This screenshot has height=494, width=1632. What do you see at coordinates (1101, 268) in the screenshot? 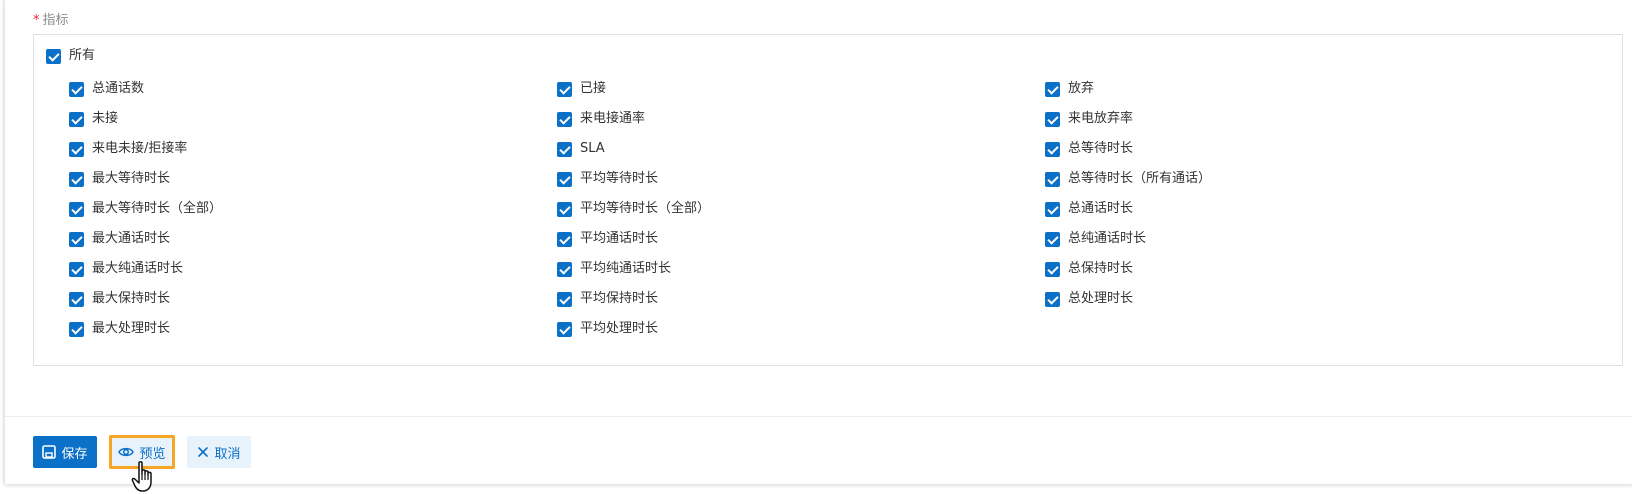
I see `metric-label: 总保持时长` at bounding box center [1101, 268].